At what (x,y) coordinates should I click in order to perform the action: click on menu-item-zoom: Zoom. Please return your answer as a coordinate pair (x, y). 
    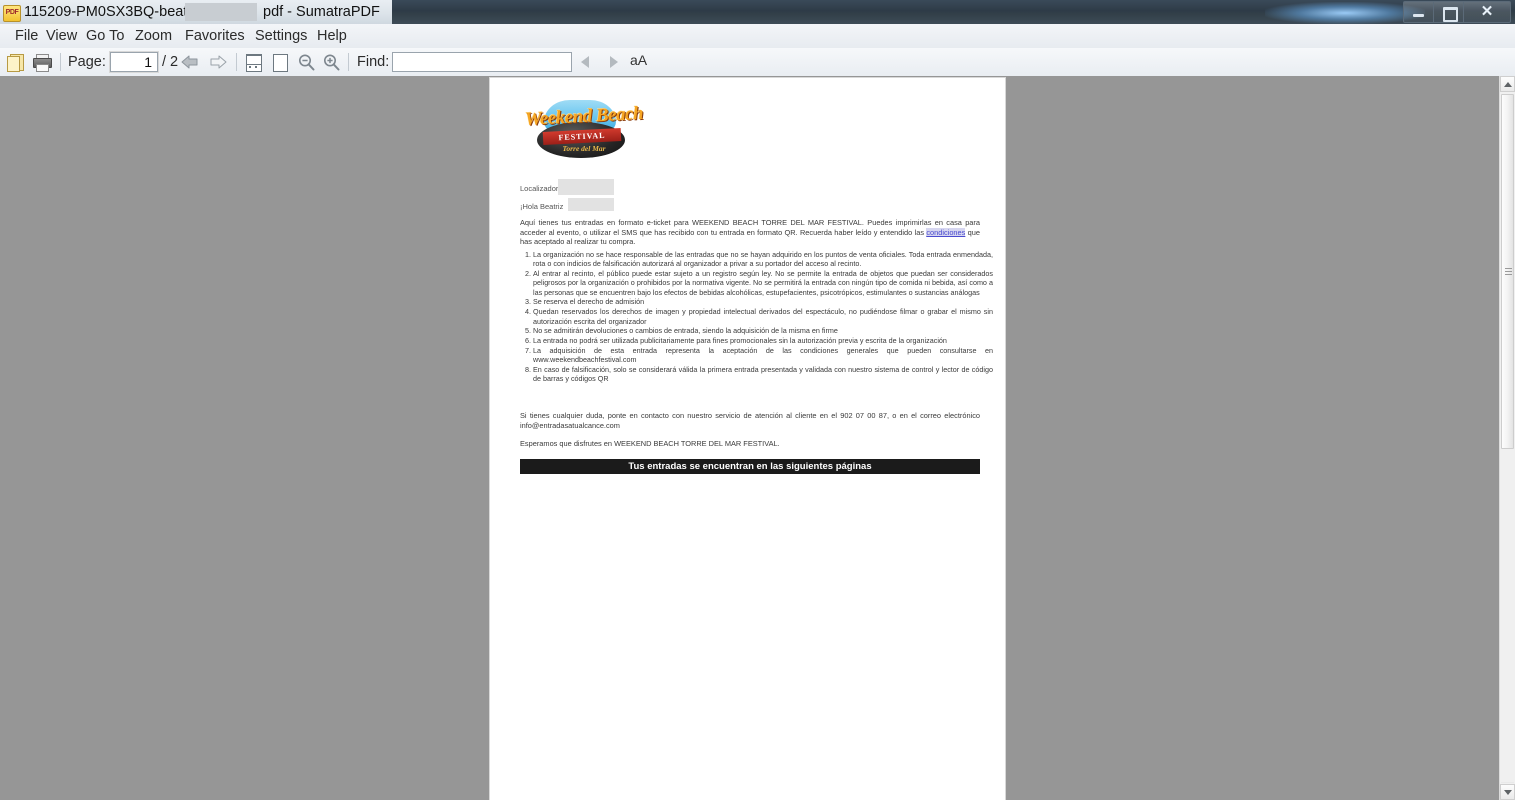
    Looking at the image, I should click on (153, 36).